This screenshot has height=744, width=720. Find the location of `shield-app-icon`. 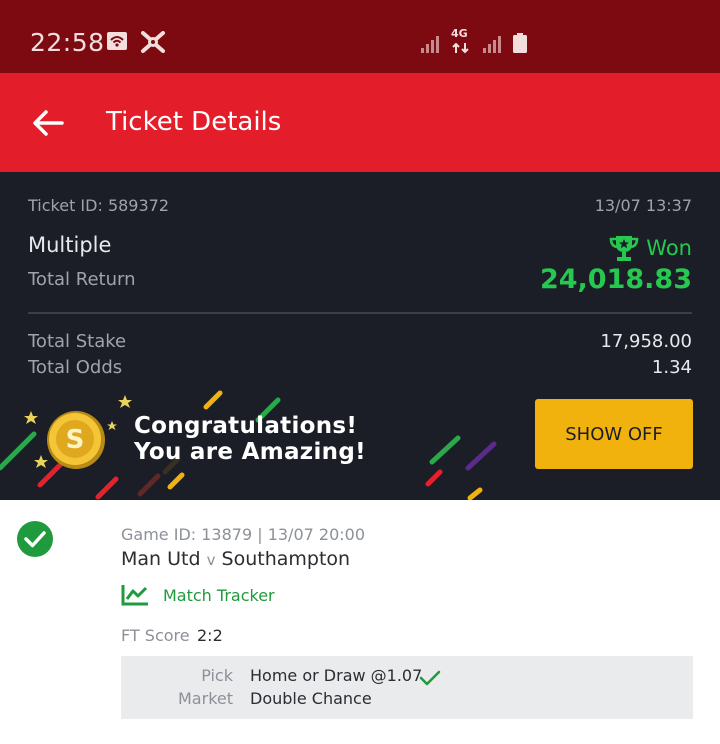

shield-app-icon is located at coordinates (153, 42).